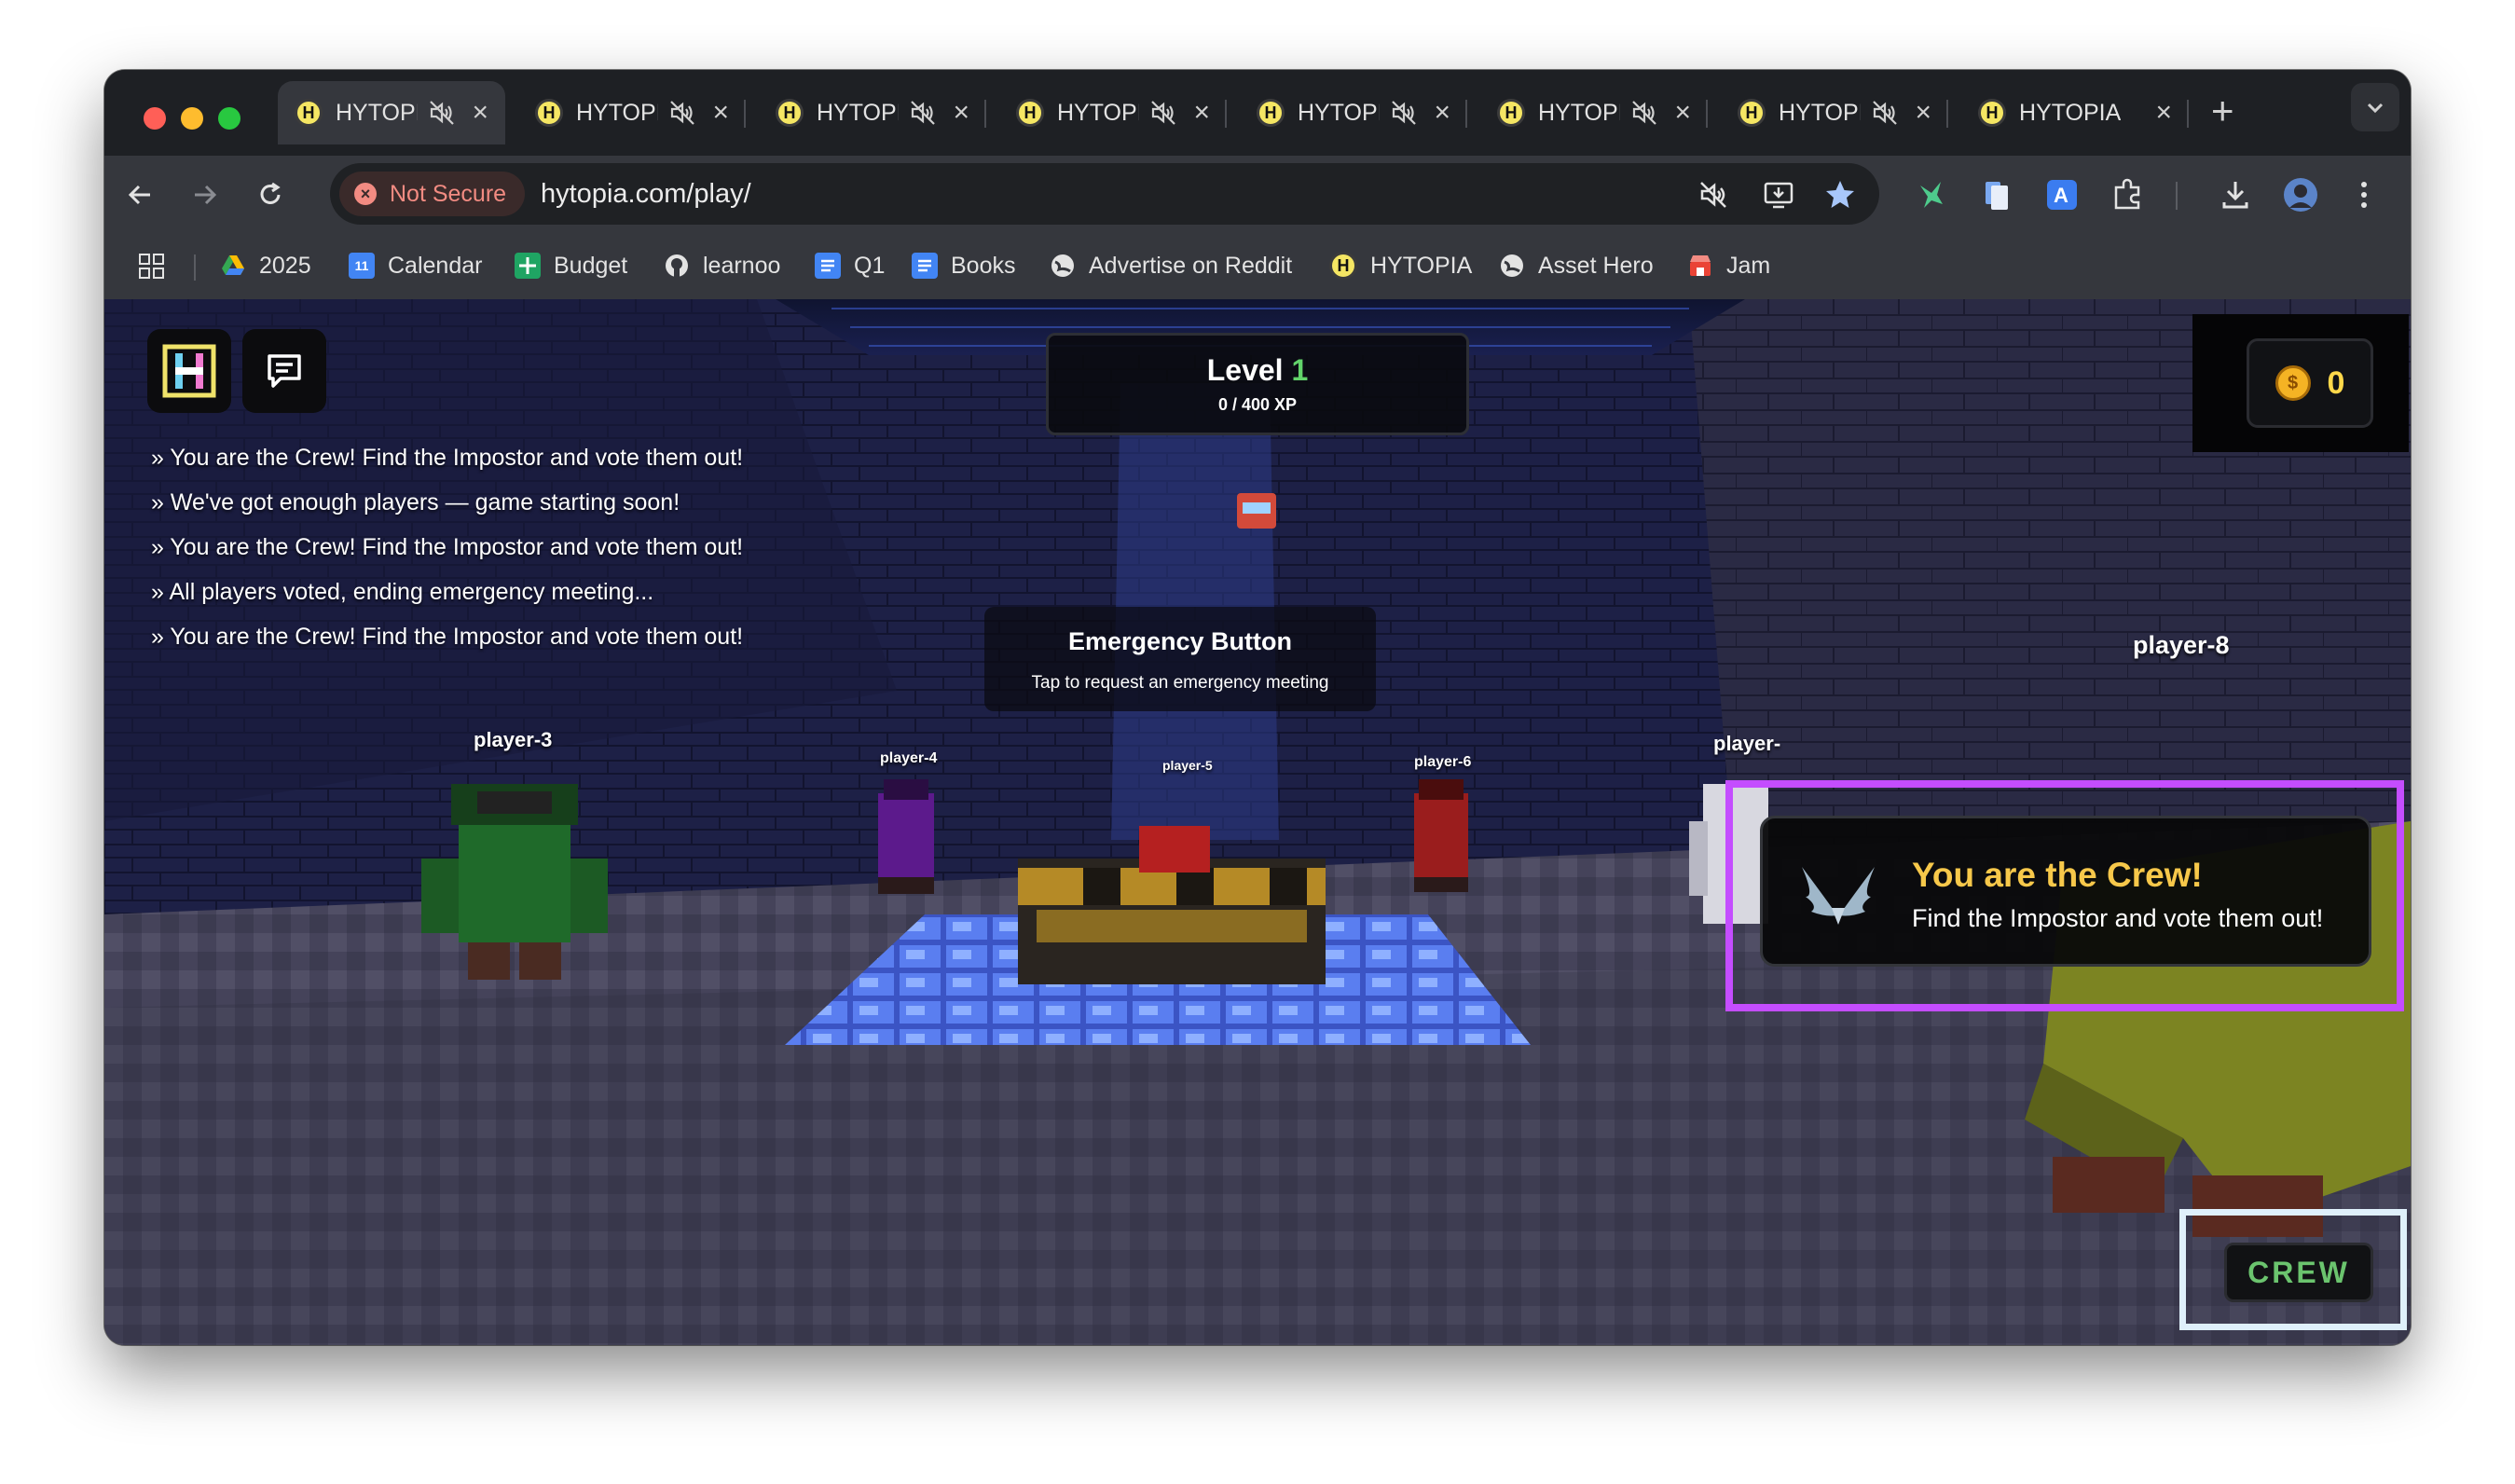 The height and width of the screenshot is (1484, 2515). What do you see at coordinates (155, 118) in the screenshot?
I see `close-window-button` at bounding box center [155, 118].